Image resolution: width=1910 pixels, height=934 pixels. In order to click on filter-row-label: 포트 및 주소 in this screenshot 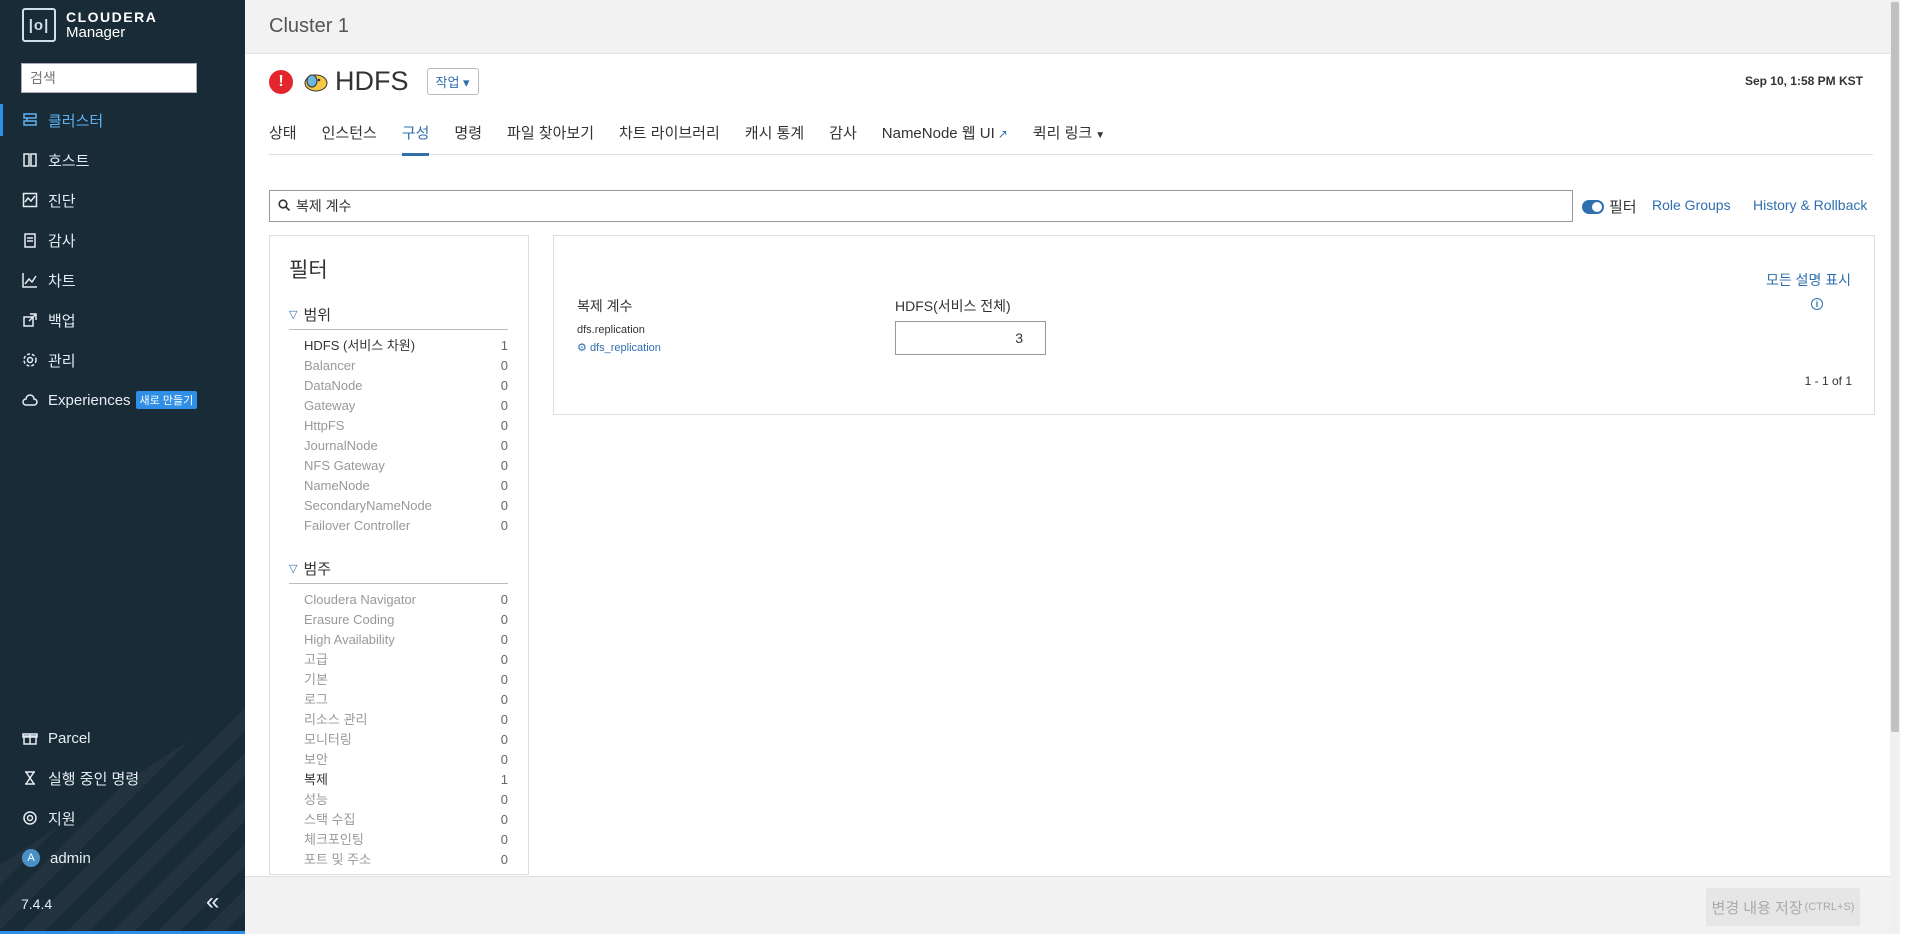, I will do `click(338, 859)`.